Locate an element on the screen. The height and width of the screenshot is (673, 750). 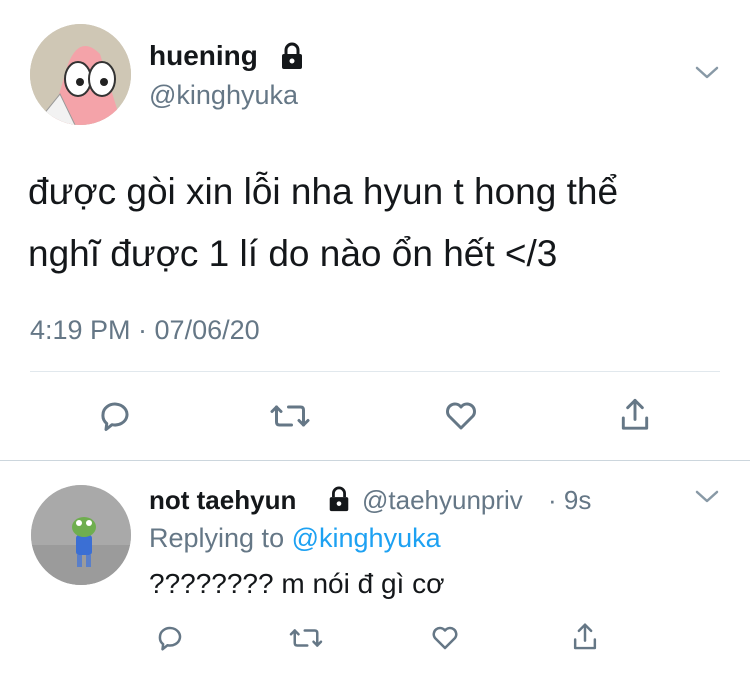
chevron-down-icon is located at coordinates (707, 75).